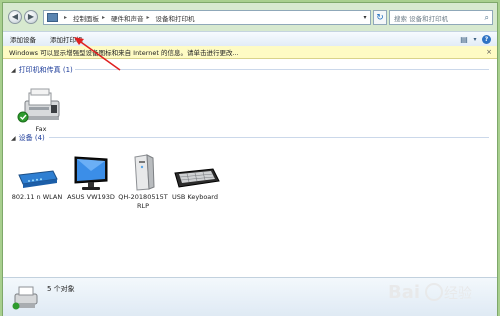 This screenshot has height=316, width=500. Describe the element at coordinates (458, 294) in the screenshot. I see `svg-text: 经验` at that location.